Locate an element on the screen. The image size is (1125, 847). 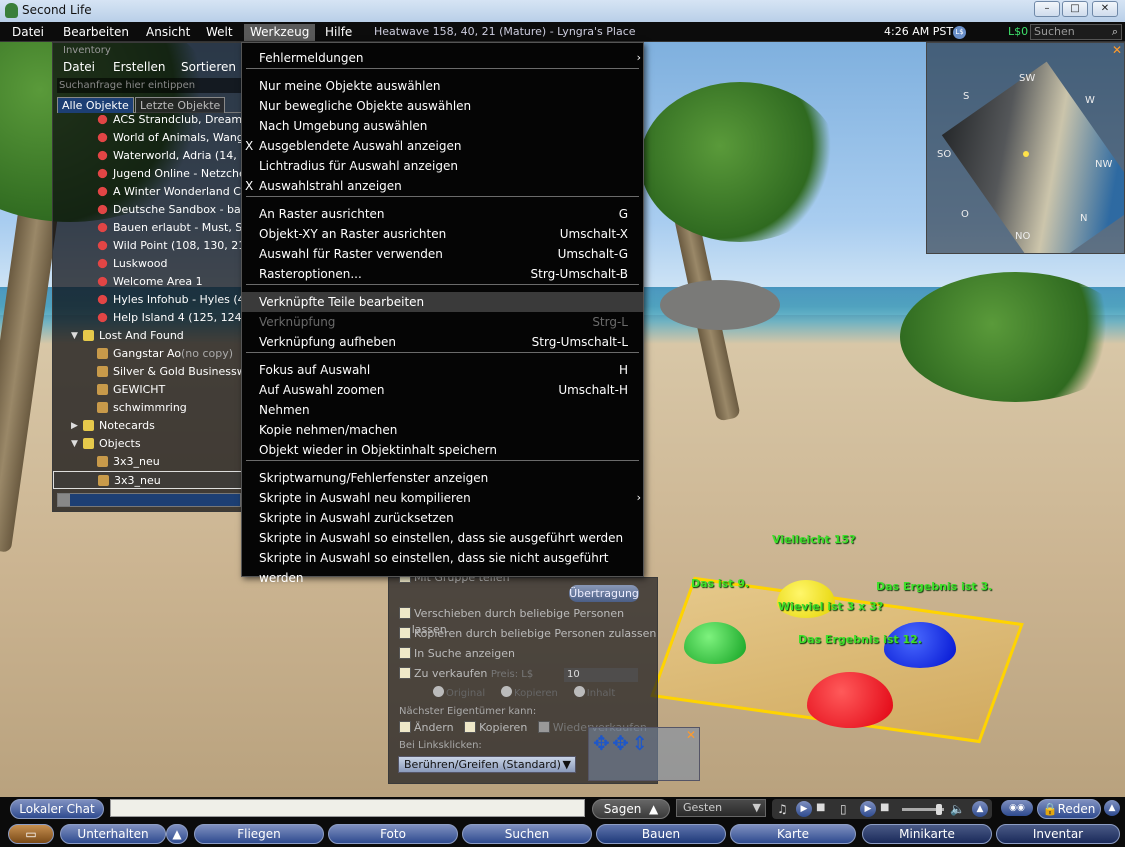
build-button: Bauen is located at coordinates (661, 834).